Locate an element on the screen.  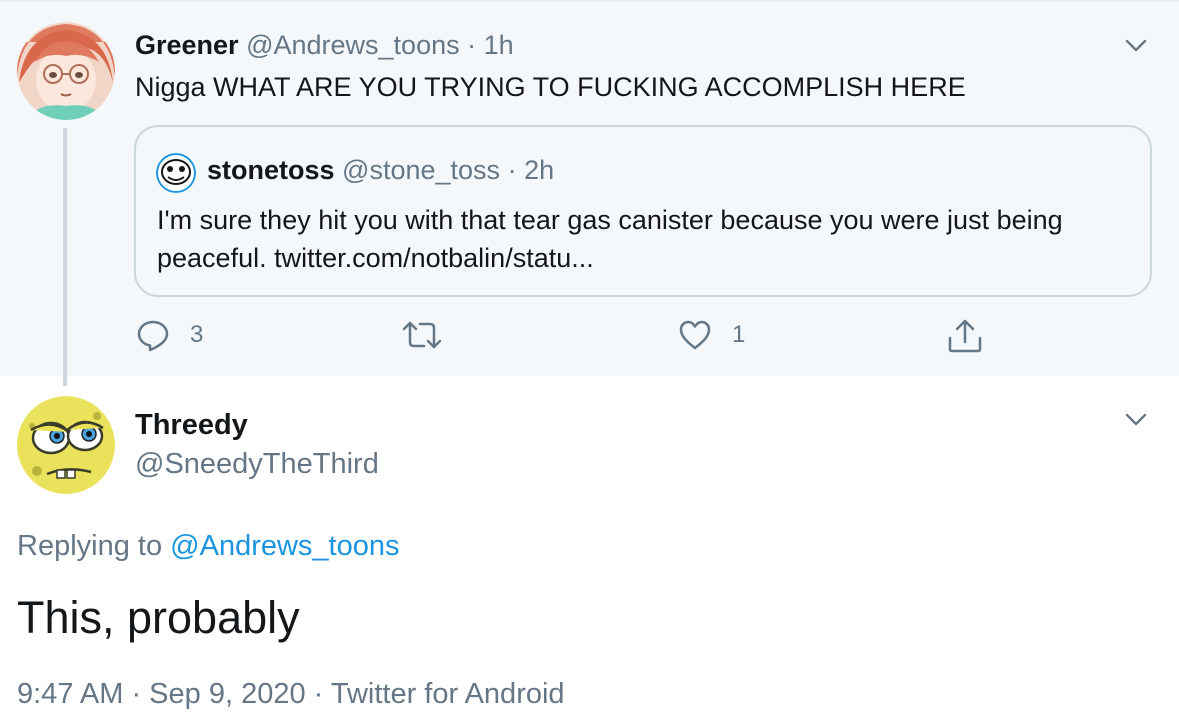
share-button is located at coordinates (965, 336).